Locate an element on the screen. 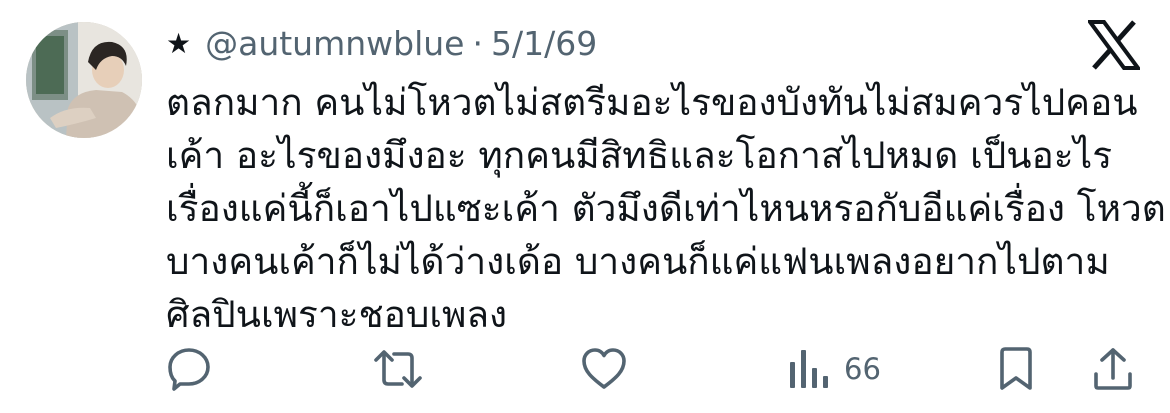 The height and width of the screenshot is (413, 1170). action-bar: 66 is located at coordinates (585, 370).